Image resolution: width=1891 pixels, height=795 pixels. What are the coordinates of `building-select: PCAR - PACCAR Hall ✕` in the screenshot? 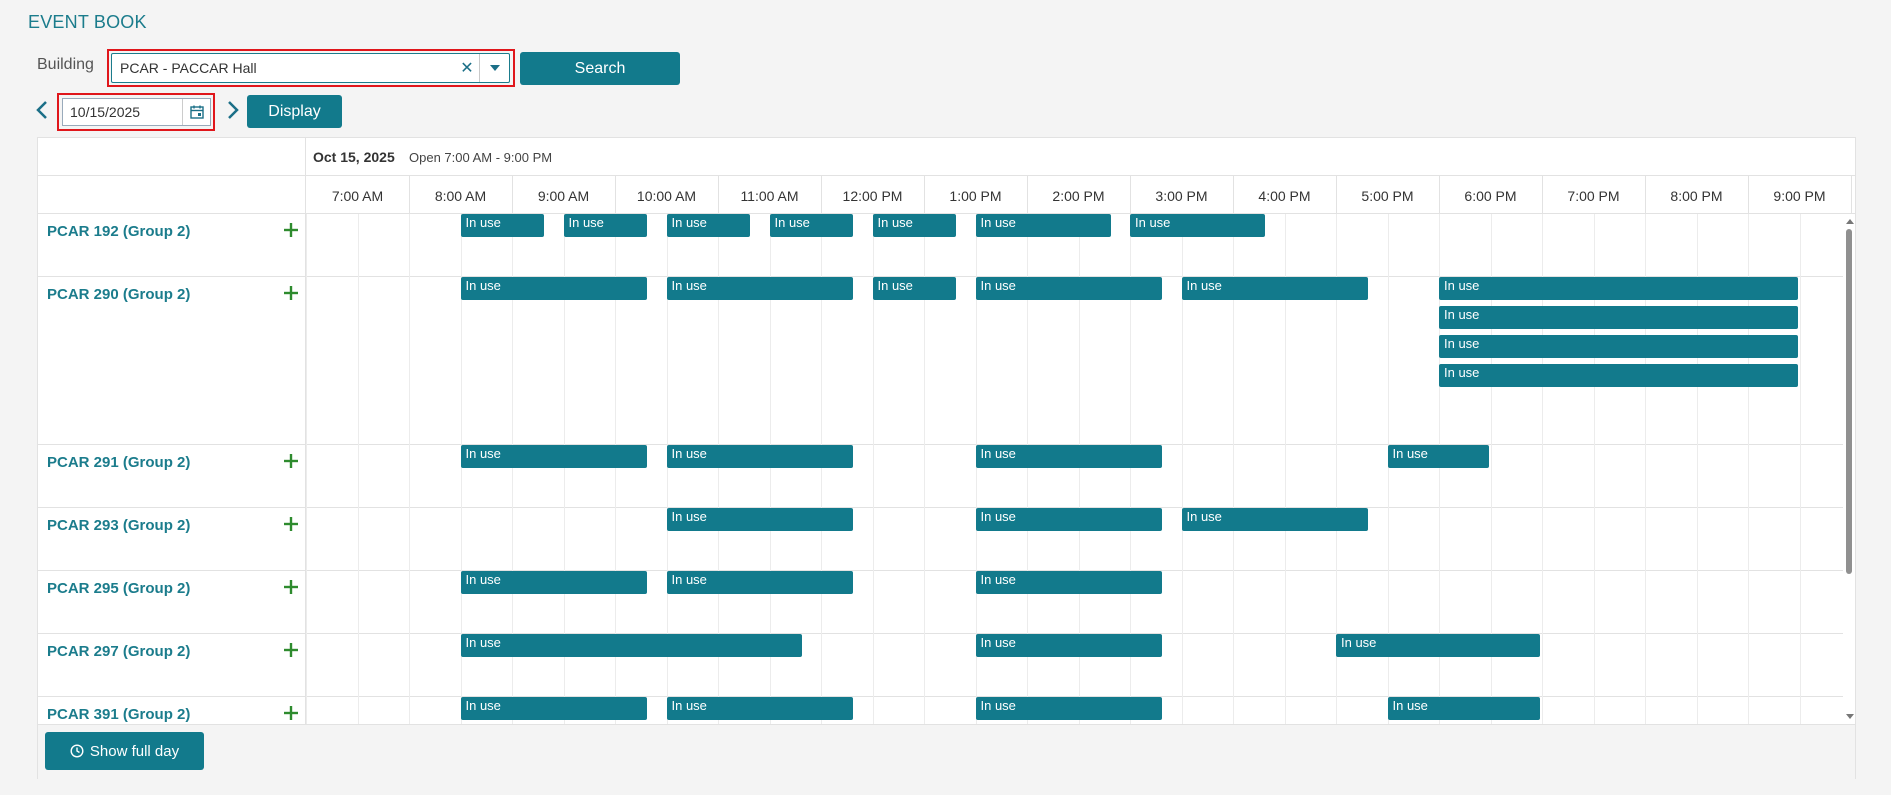 It's located at (310, 68).